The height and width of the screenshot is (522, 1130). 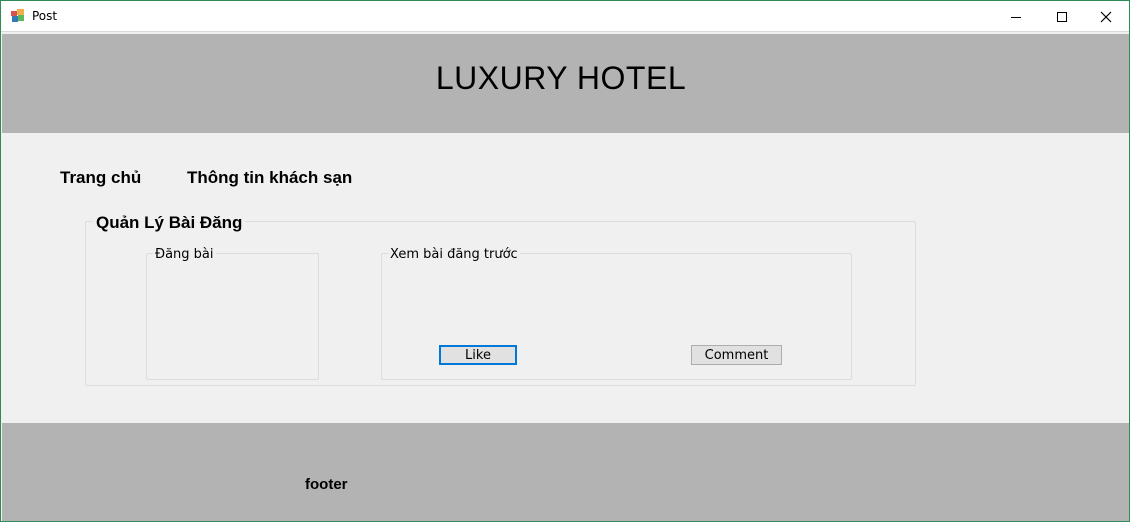 What do you see at coordinates (232, 316) in the screenshot?
I see `create-post-group` at bounding box center [232, 316].